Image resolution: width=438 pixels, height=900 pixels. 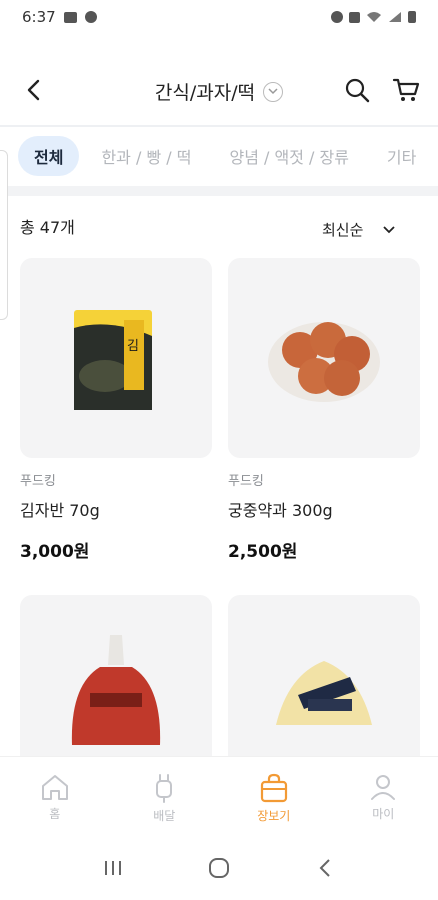 I want to click on search-icon, so click(x=357, y=90).